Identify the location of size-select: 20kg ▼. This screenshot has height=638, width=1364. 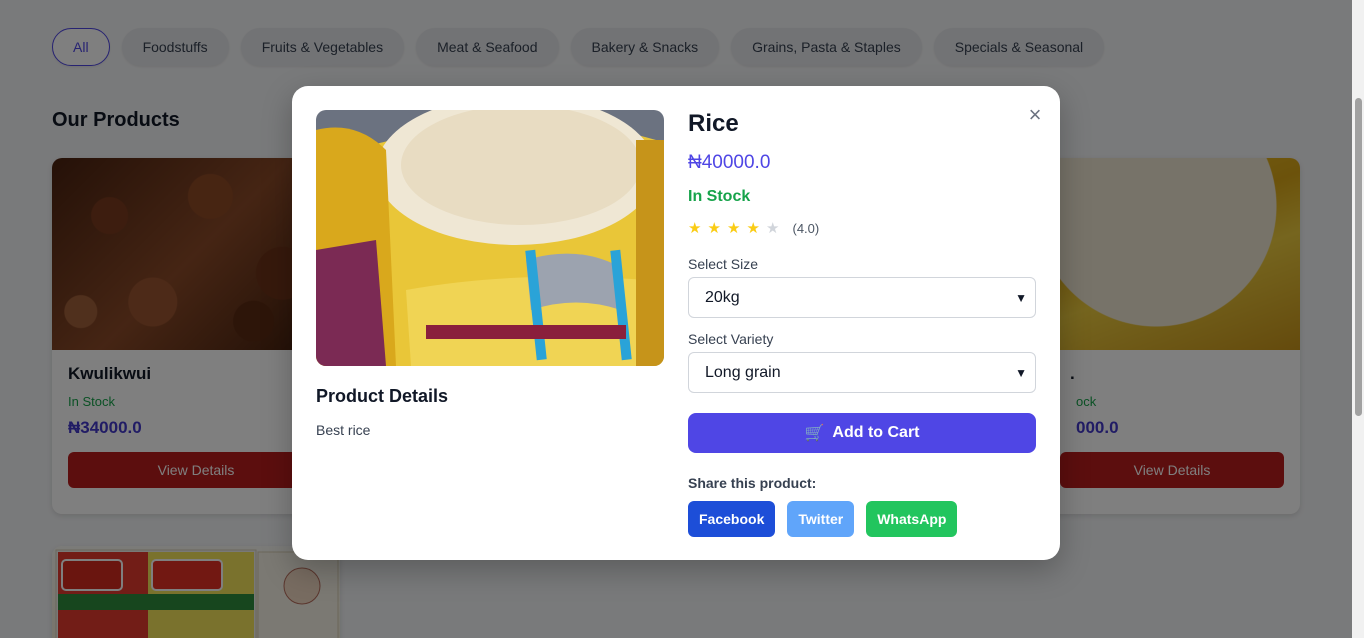
(862, 297).